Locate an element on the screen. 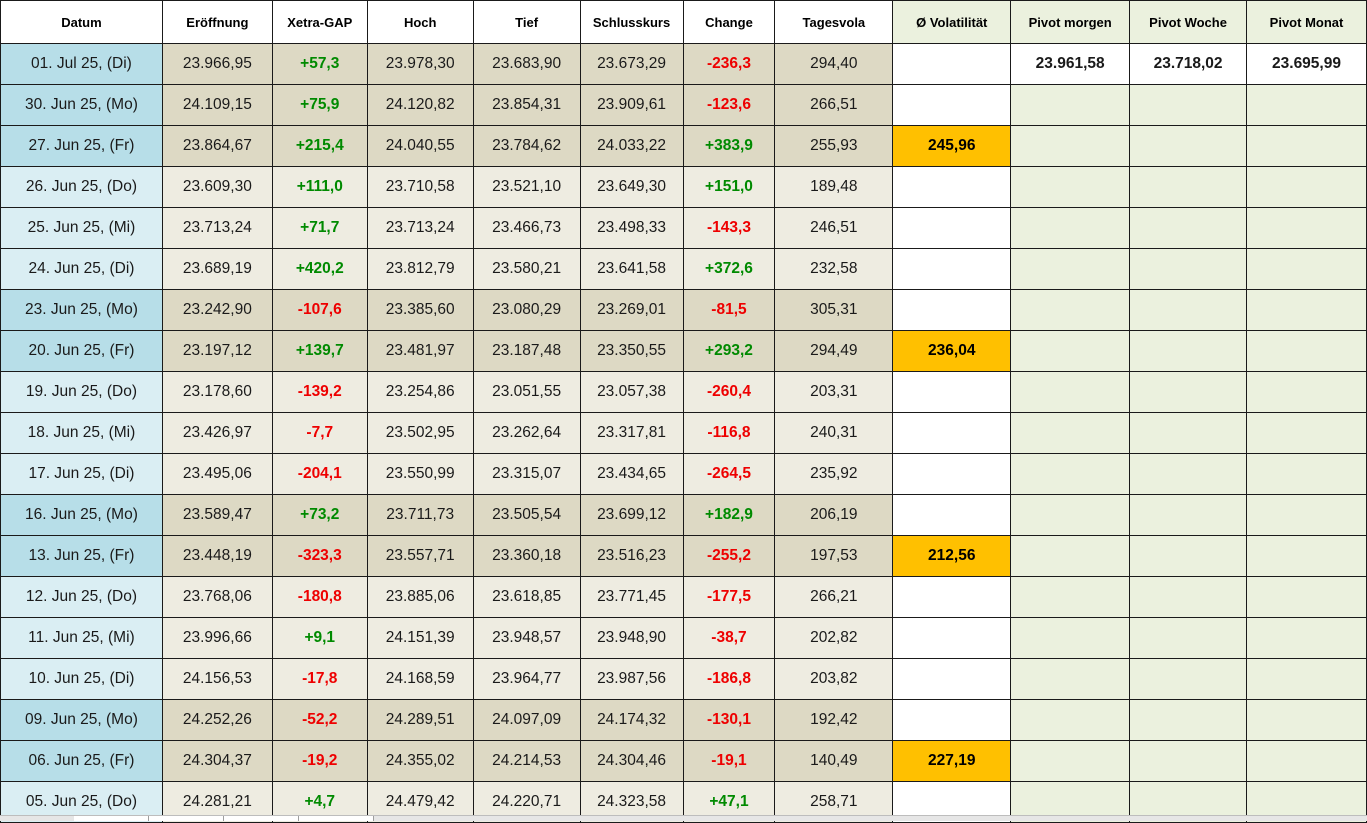  cell-change: -38,7 is located at coordinates (729, 638).